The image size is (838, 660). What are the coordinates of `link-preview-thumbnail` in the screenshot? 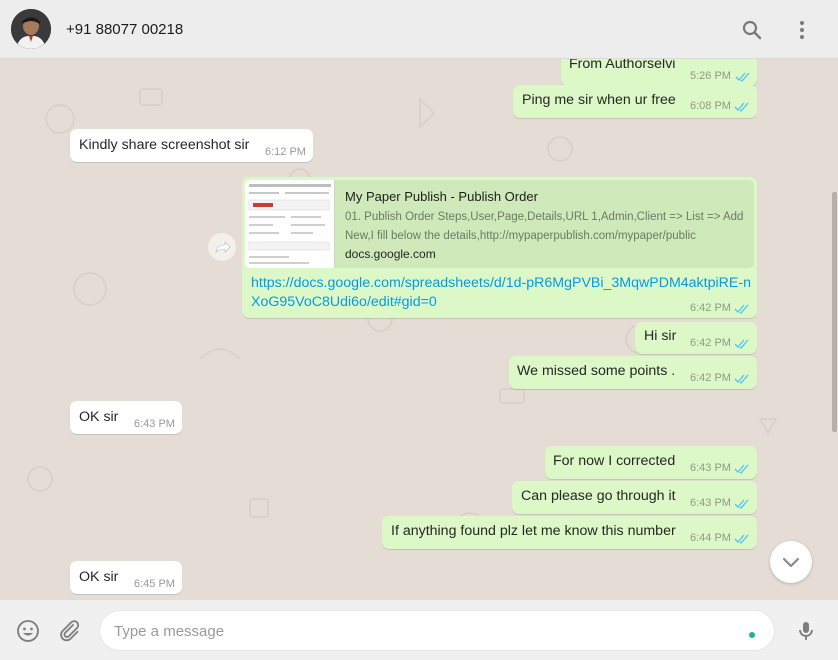 It's located at (290, 224).